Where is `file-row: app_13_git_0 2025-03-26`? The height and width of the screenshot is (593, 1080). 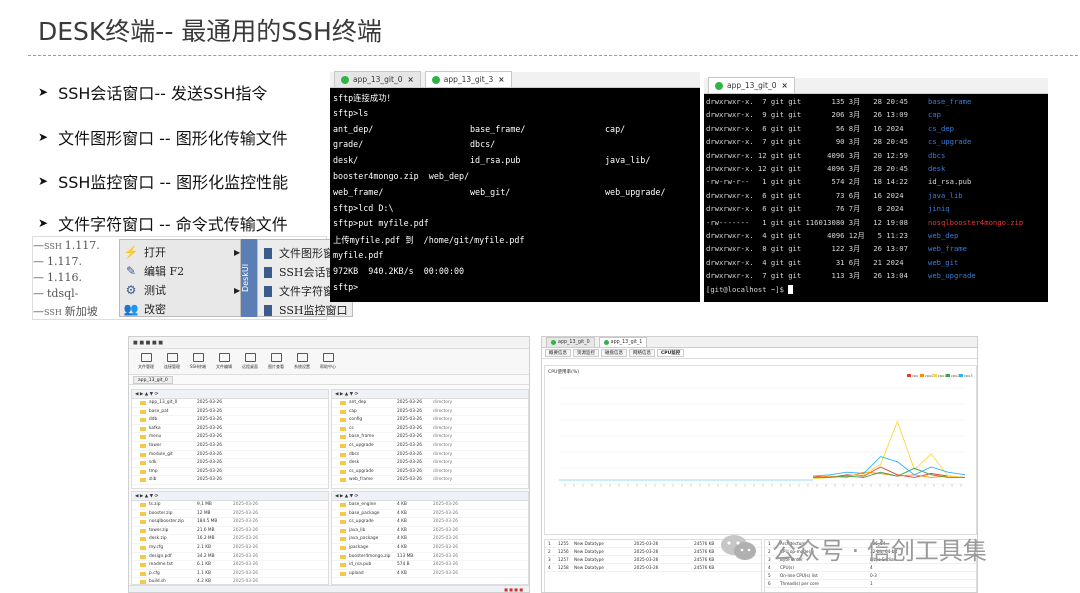
file-row: app_13_git_0 2025-03-26 is located at coordinates (230, 403).